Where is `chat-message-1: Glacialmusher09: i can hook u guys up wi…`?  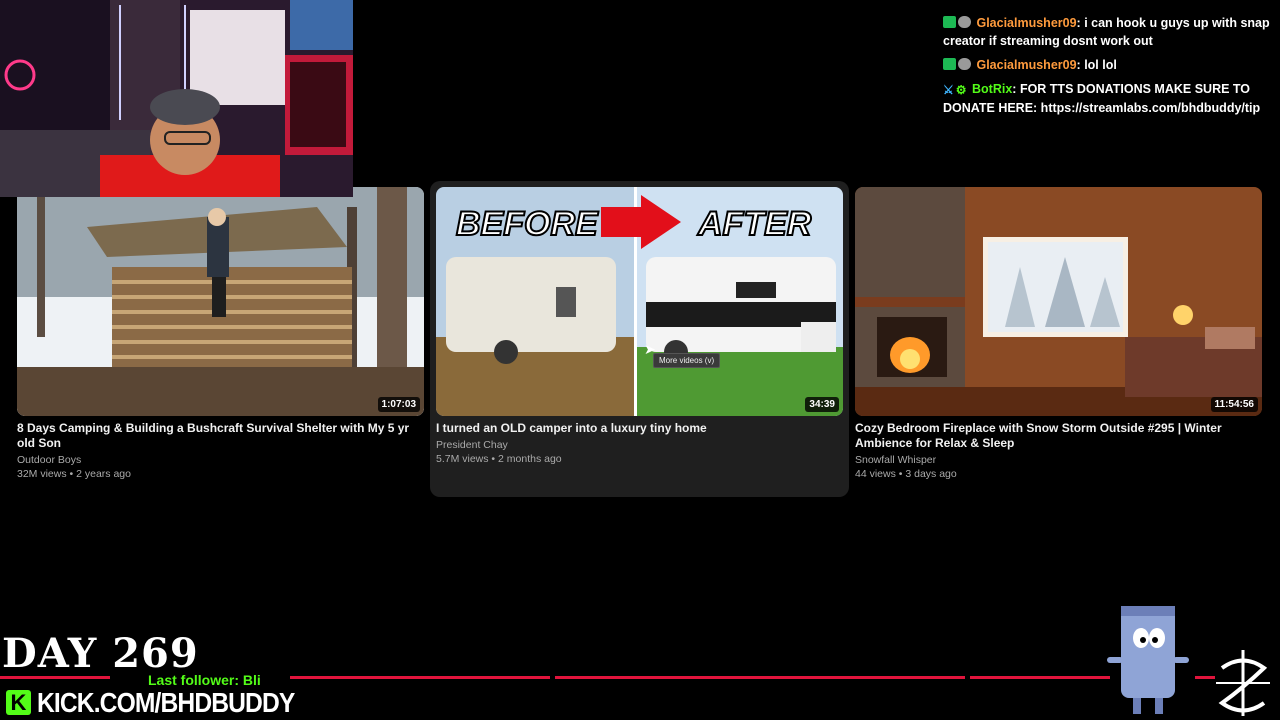
chat-message-1: Glacialmusher09: i can hook u guys up wi… is located at coordinates (1106, 32).